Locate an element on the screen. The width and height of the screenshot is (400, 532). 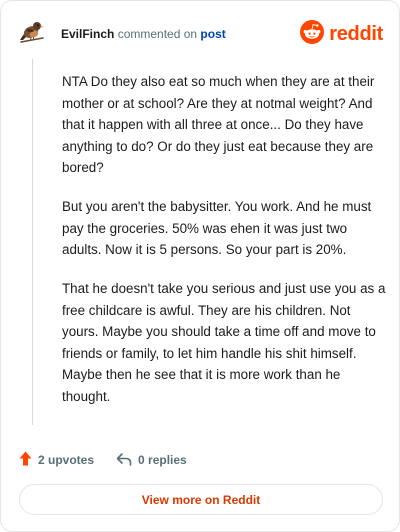
reply-button: 0 replies is located at coordinates (151, 460).